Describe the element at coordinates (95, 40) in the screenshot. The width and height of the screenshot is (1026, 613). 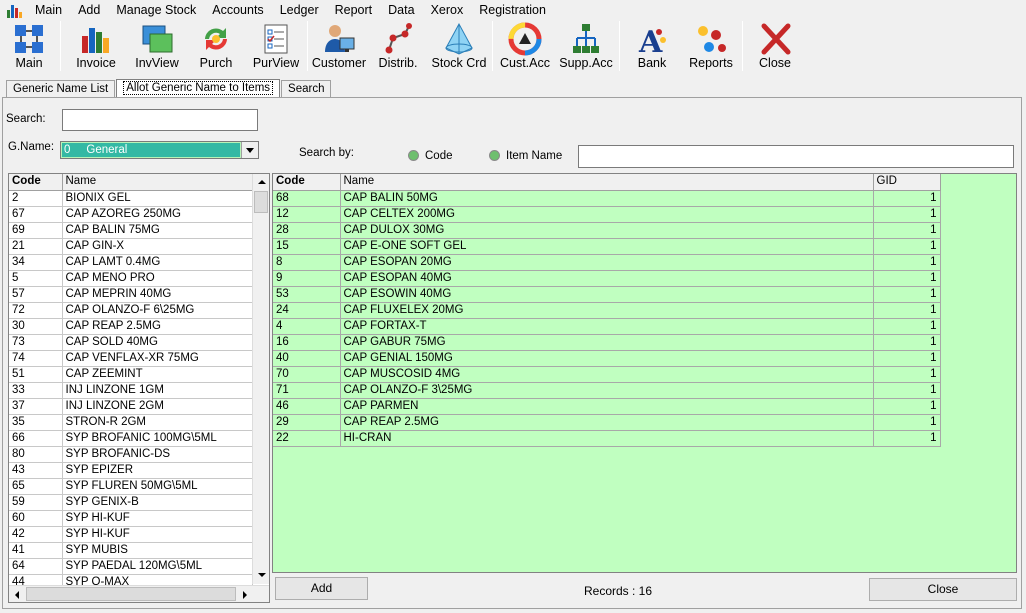
I see `invoice-icon` at that location.